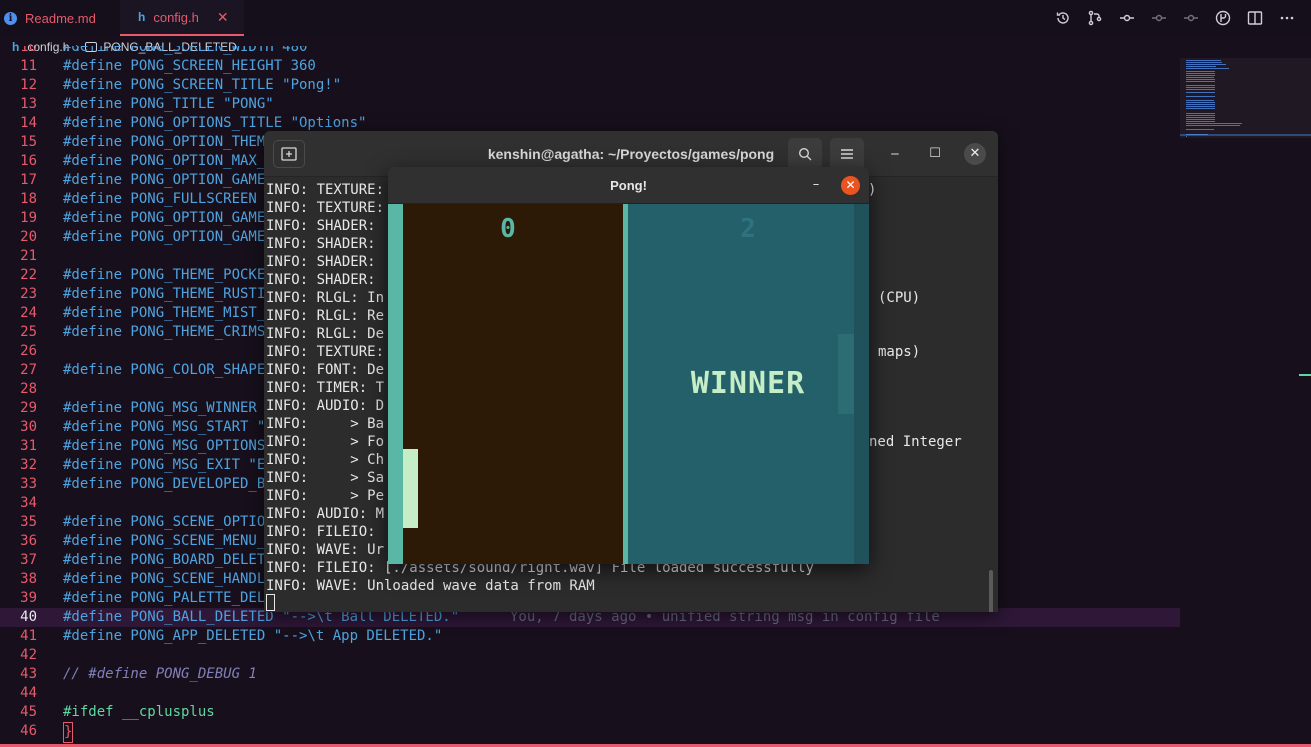 The height and width of the screenshot is (747, 1311). I want to click on line-number: 14, so click(28, 123).